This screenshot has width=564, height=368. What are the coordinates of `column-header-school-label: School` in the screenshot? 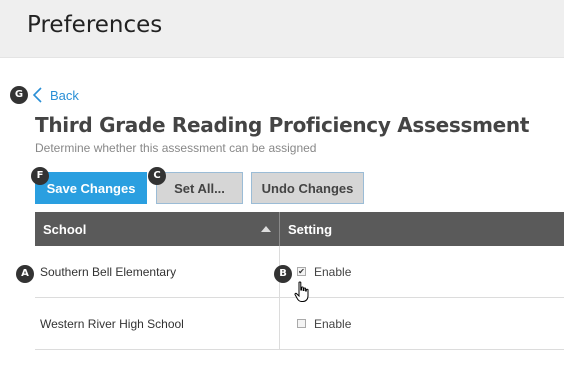 It's located at (65, 229).